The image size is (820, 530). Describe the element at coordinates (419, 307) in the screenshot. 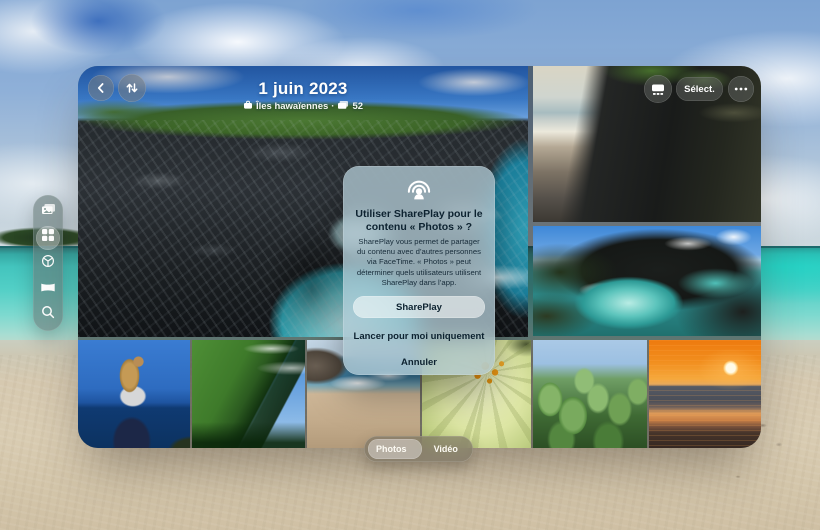

I see `shareplay-confirm-button: SharePlay` at that location.